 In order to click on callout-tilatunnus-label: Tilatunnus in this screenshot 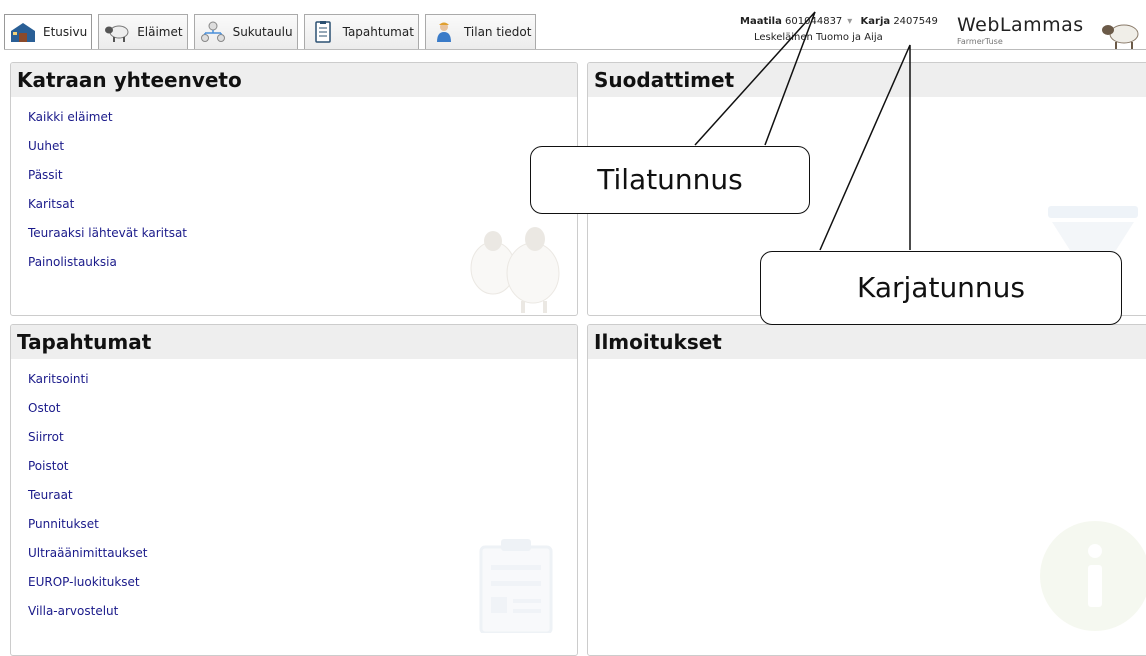, I will do `click(670, 179)`.